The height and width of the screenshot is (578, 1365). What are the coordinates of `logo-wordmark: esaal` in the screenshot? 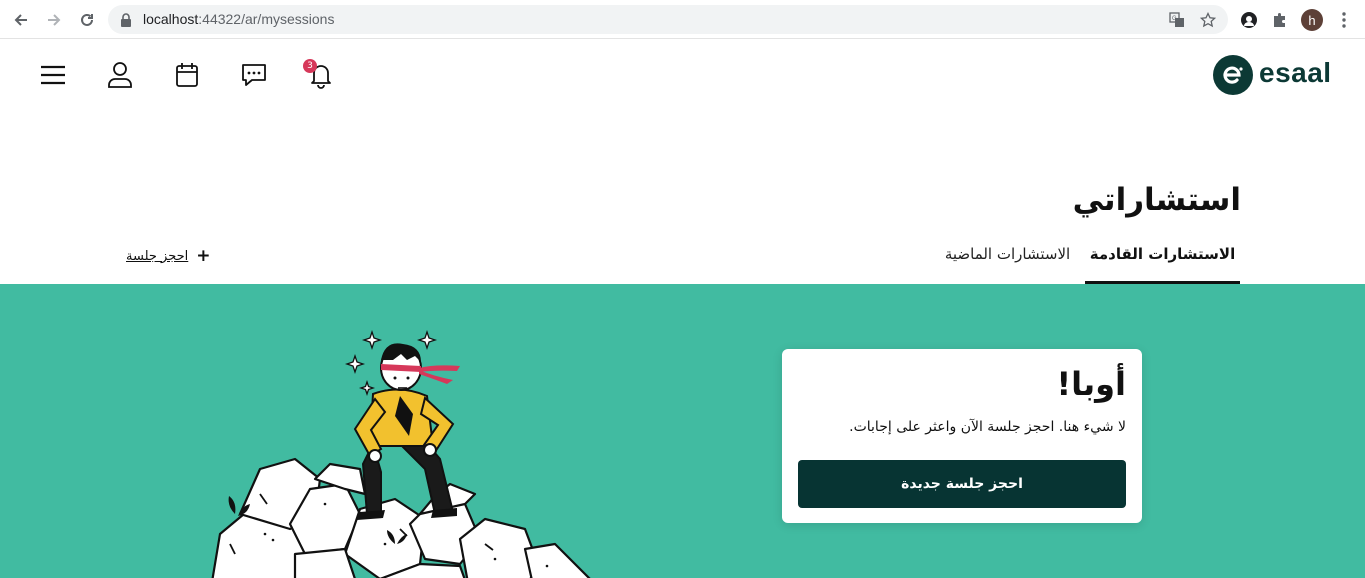 It's located at (1295, 72).